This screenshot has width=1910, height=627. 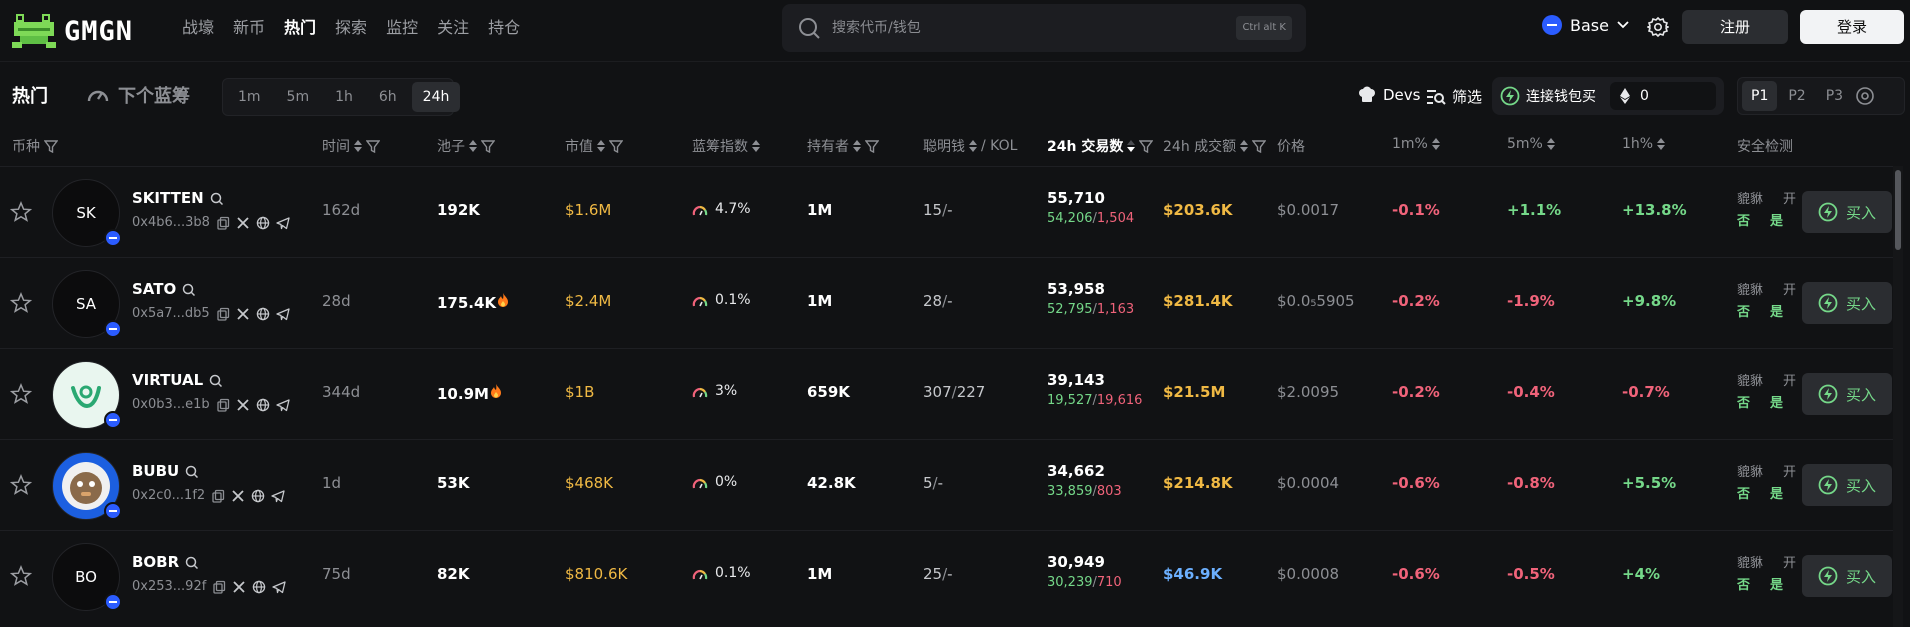 What do you see at coordinates (726, 146) in the screenshot?
I see `column-header-blue-index: 蓝筹指数` at bounding box center [726, 146].